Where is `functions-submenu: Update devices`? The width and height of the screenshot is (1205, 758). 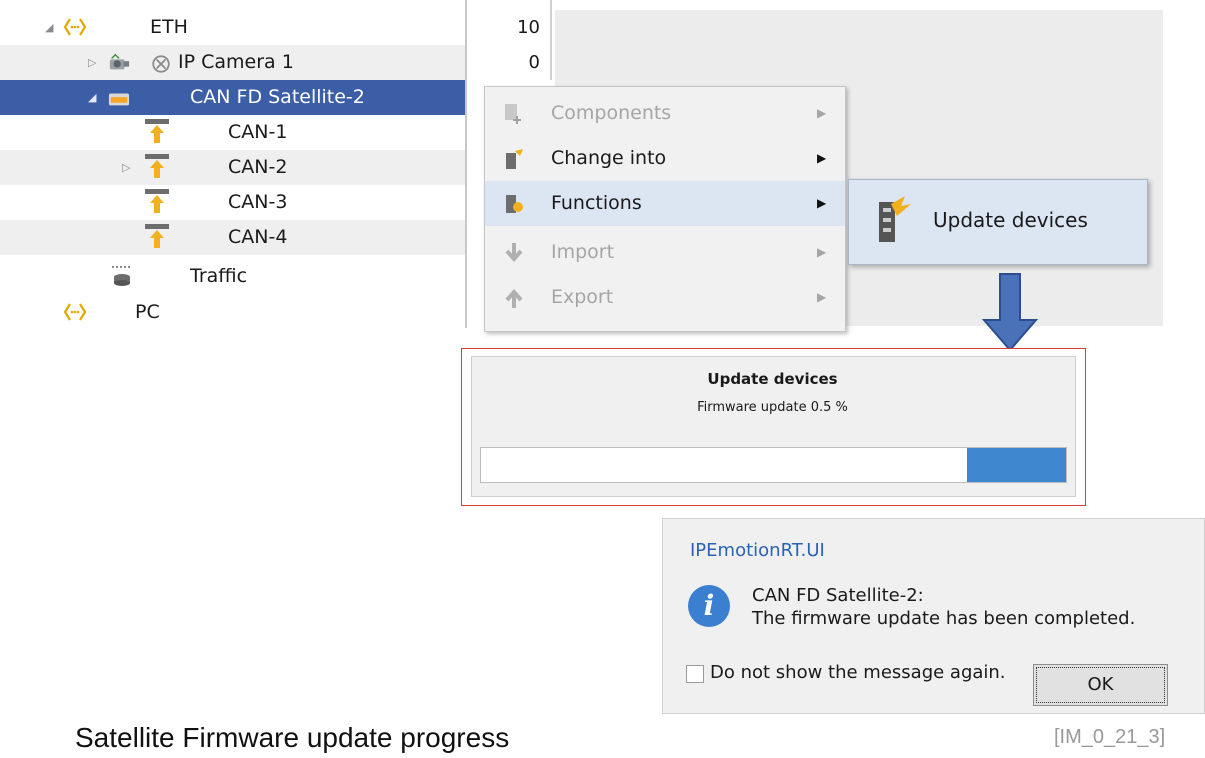 functions-submenu: Update devices is located at coordinates (998, 222).